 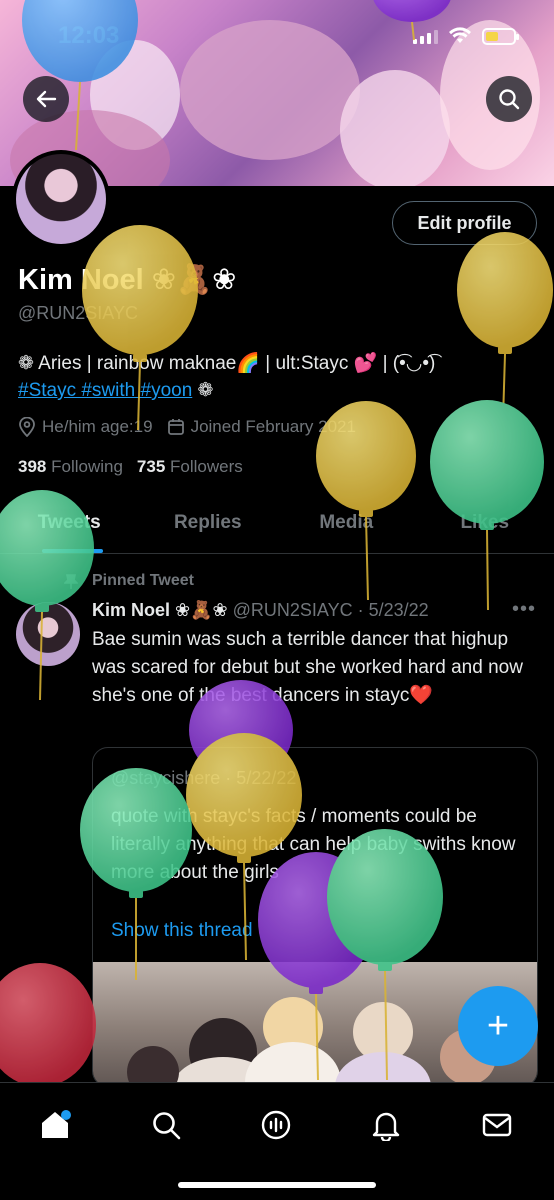 I want to click on avatar, so click(x=61, y=199).